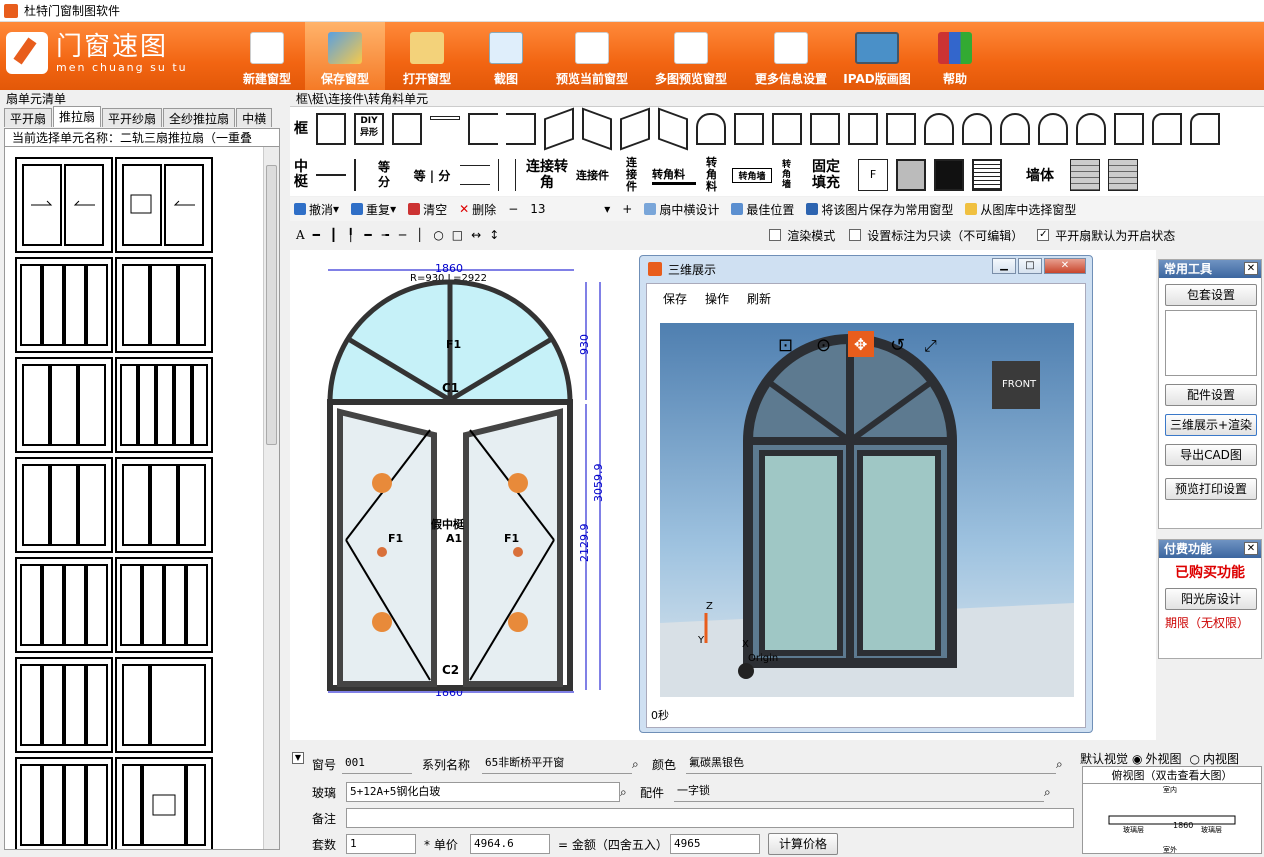 Image resolution: width=1264 pixels, height=857 pixels. What do you see at coordinates (584, 344) in the screenshot?
I see `right-top-label: 930` at bounding box center [584, 344].